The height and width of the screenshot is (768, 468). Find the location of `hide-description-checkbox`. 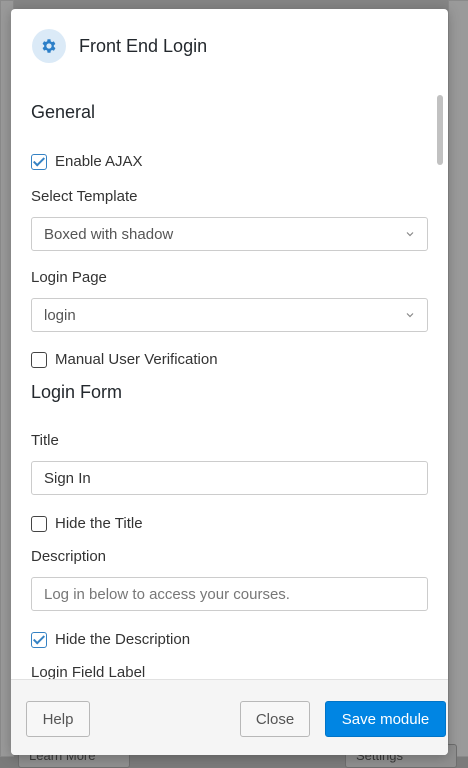

hide-description-checkbox is located at coordinates (39, 639).